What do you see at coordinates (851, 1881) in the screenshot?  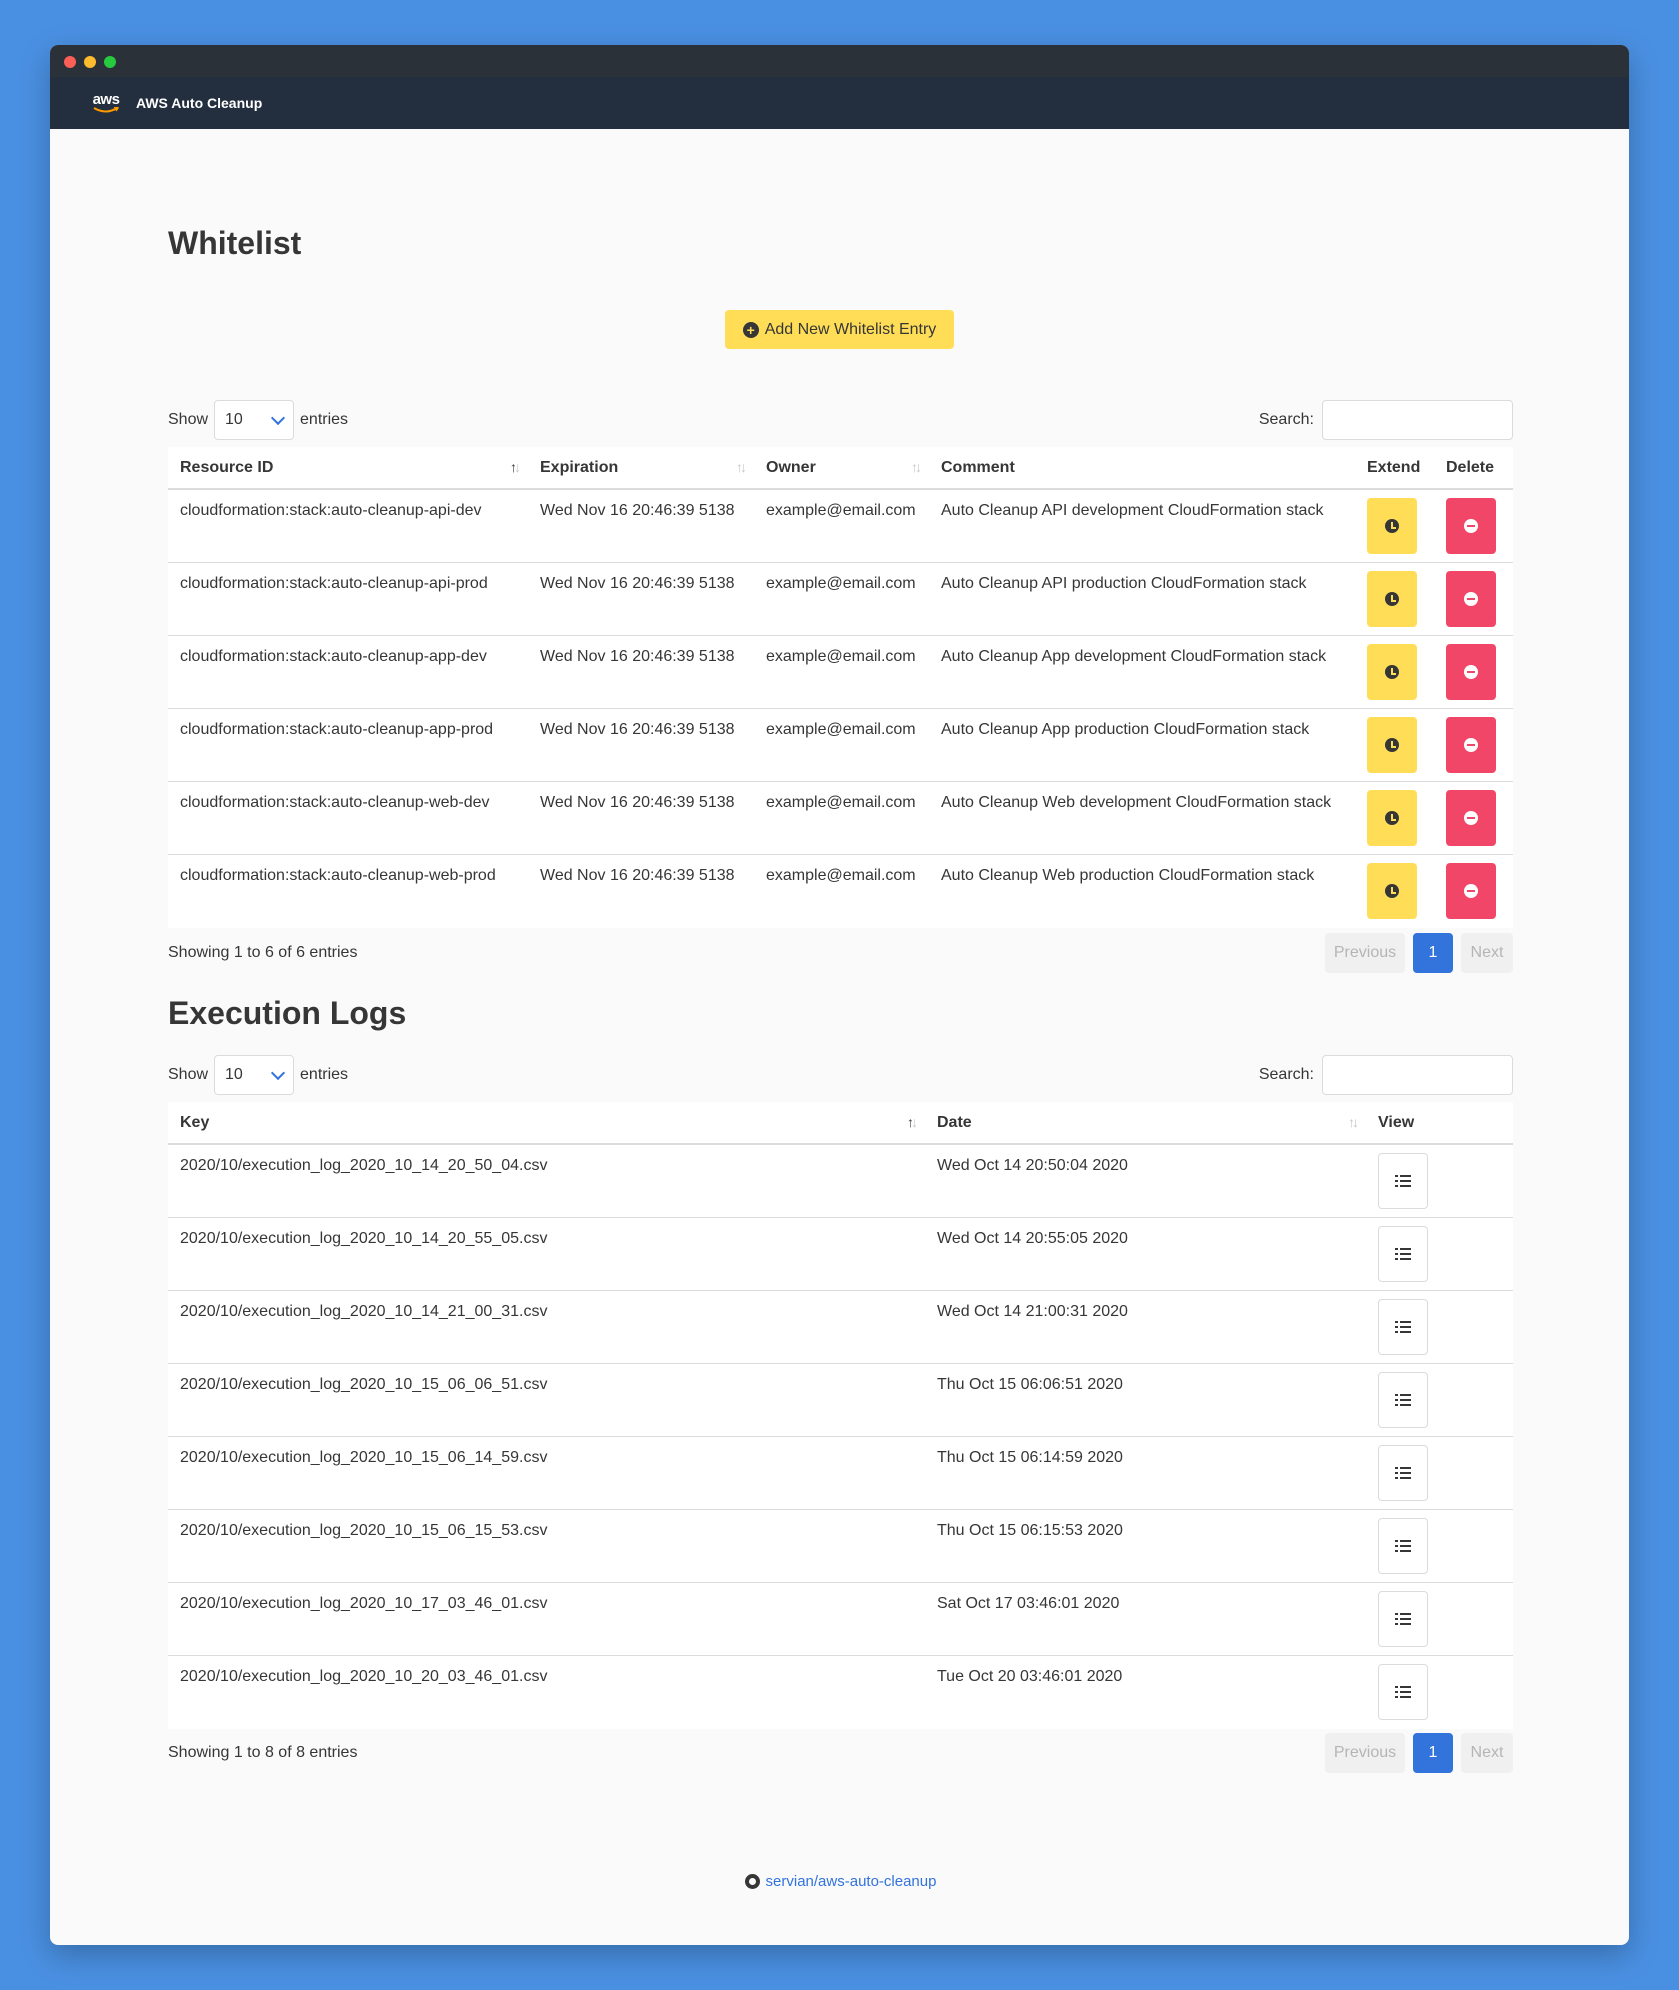 I see `github-repo-link: servian/aws-auto-cleanup` at bounding box center [851, 1881].